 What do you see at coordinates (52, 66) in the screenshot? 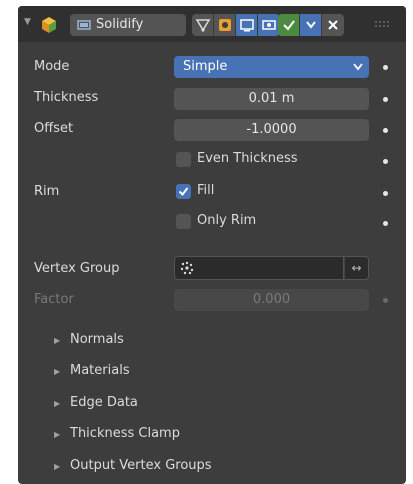
I see `mode-label: Mode` at bounding box center [52, 66].